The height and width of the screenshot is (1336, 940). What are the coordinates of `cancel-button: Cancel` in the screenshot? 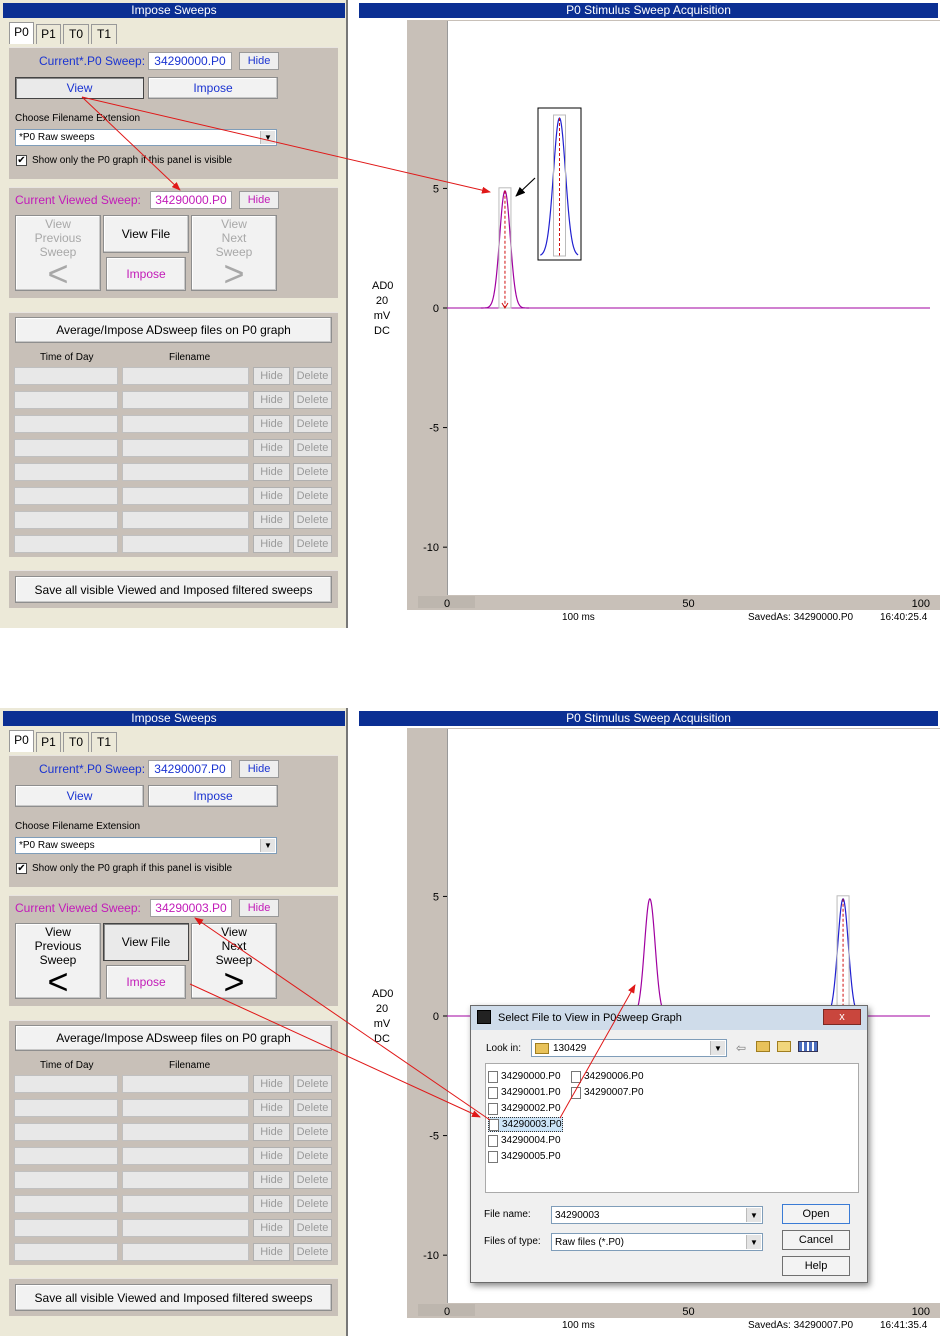 It's located at (816, 1240).